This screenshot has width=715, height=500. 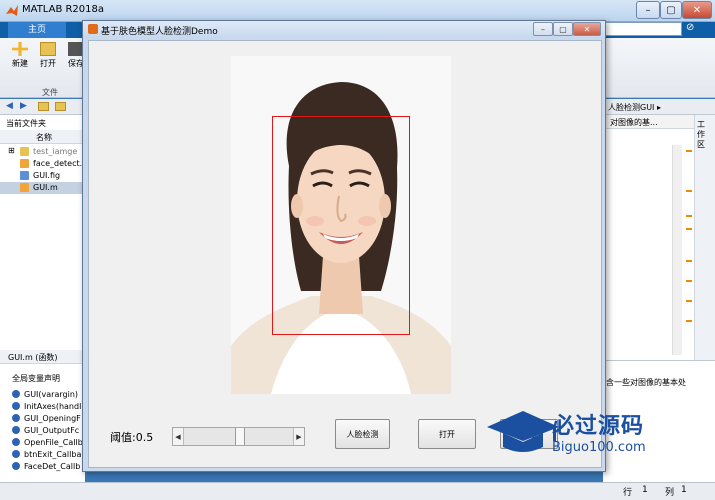 What do you see at coordinates (341, 225) in the screenshot?
I see `face-detection-box` at bounding box center [341, 225].